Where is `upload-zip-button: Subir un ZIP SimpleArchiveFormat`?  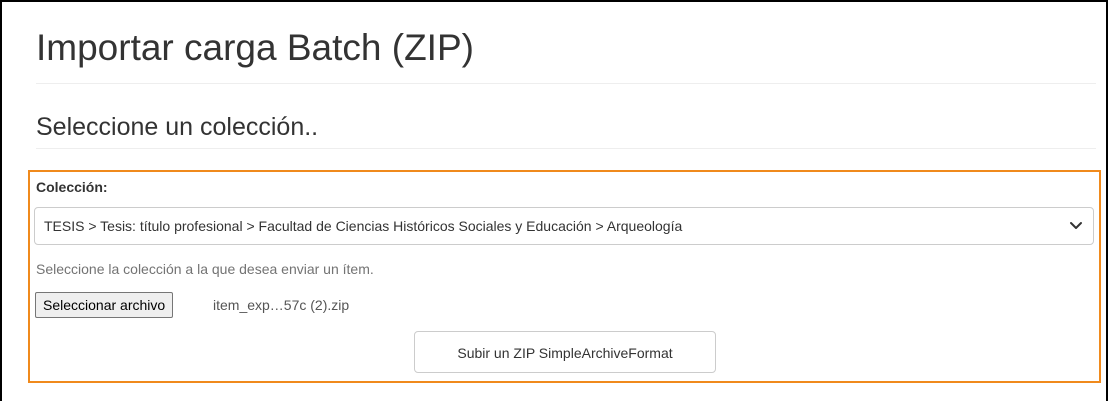 upload-zip-button: Subir un ZIP SimpleArchiveFormat is located at coordinates (565, 352).